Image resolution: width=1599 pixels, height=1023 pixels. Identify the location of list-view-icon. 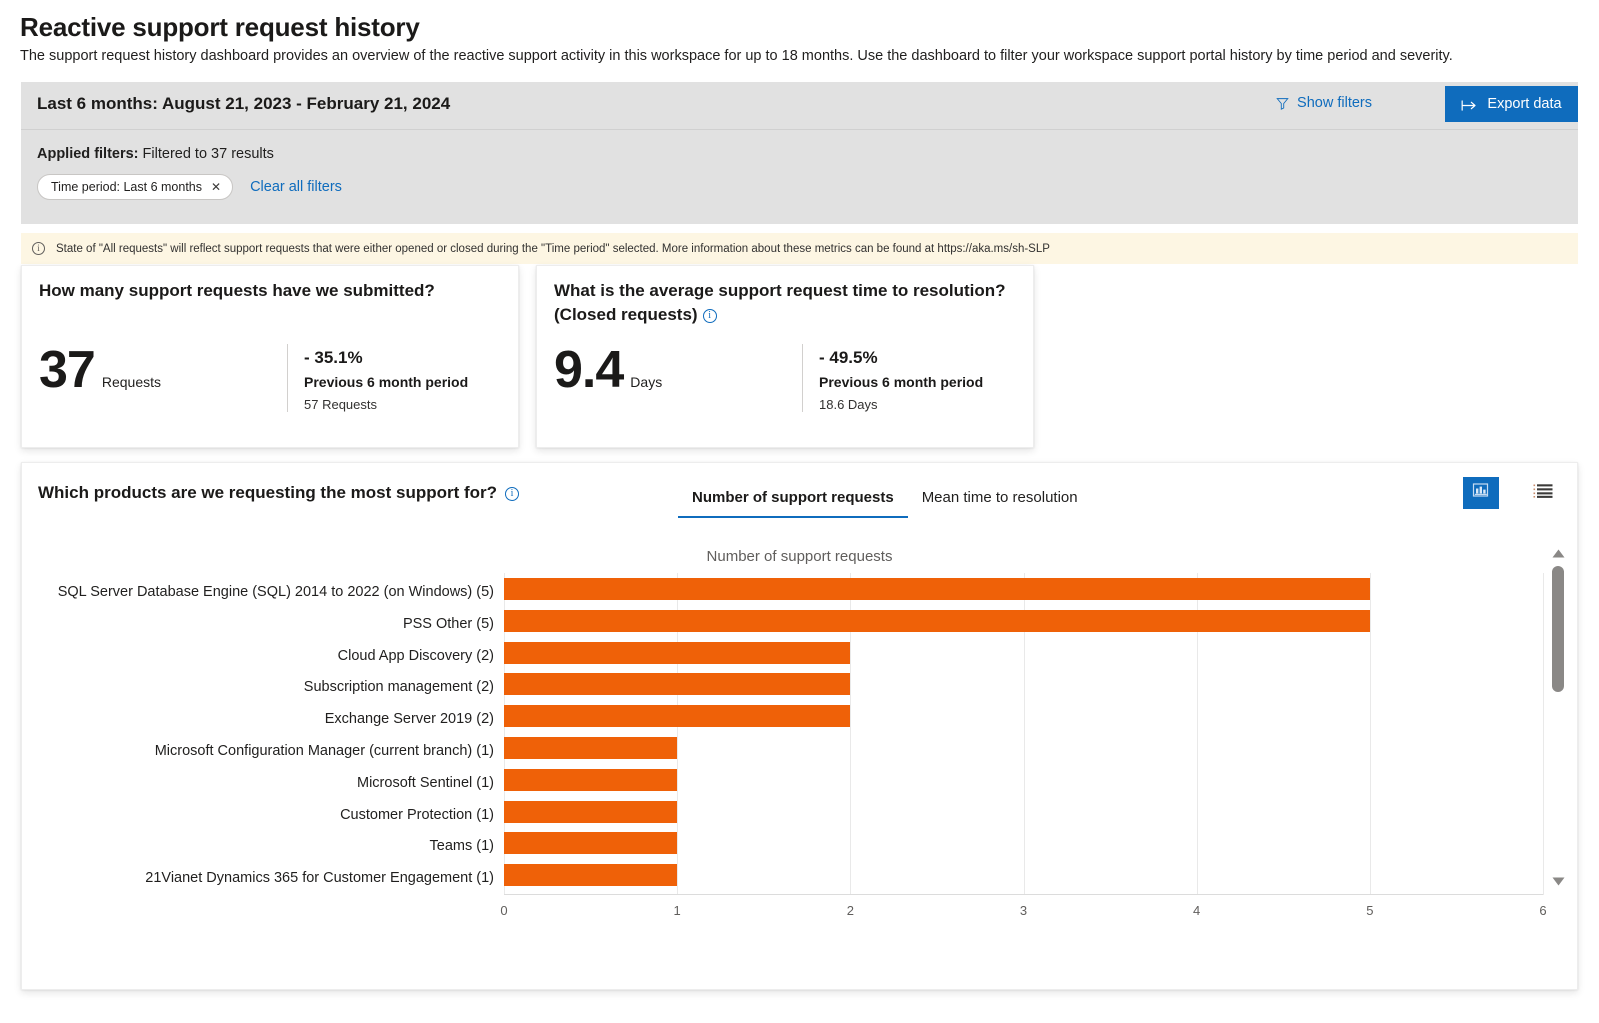
(1543, 493).